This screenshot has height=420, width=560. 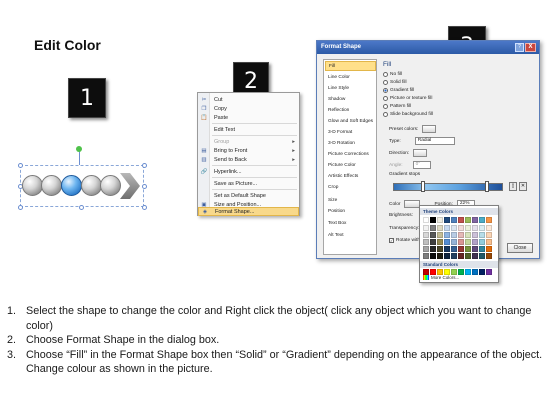 I want to click on resize-handle-ne, so click(x=144, y=165).